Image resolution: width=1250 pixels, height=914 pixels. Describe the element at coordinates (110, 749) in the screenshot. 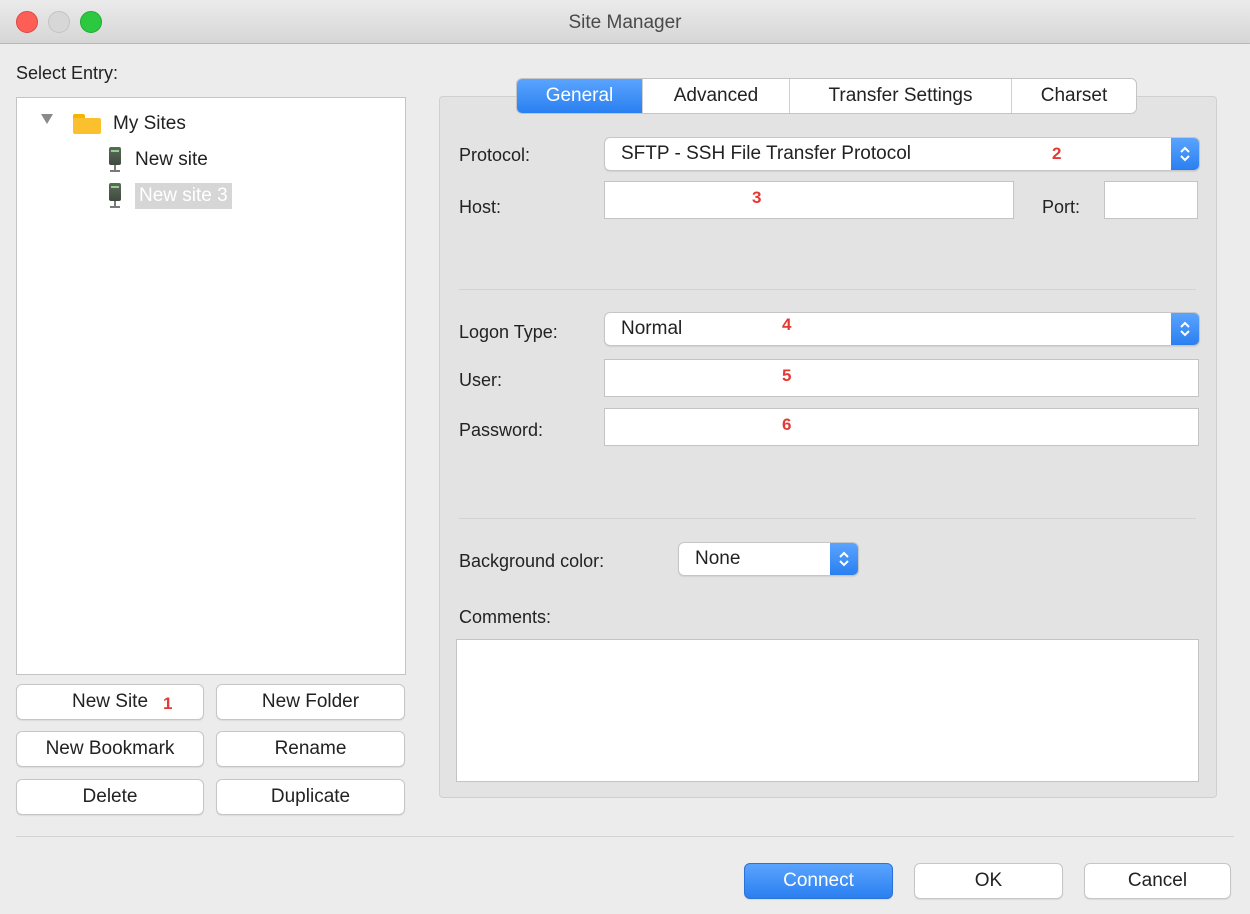

I see `new-bookmark-button: New Bookmark` at that location.